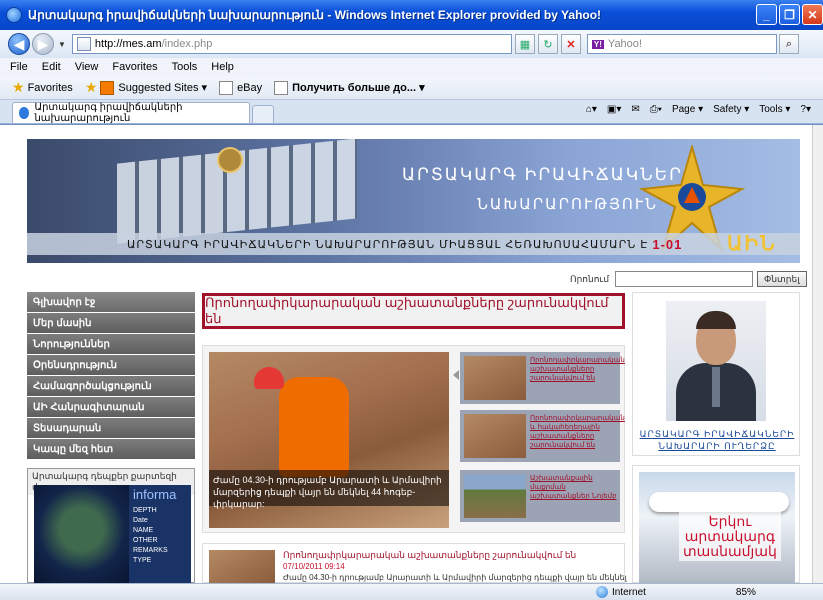  I want to click on menu-help: Help, so click(222, 67).